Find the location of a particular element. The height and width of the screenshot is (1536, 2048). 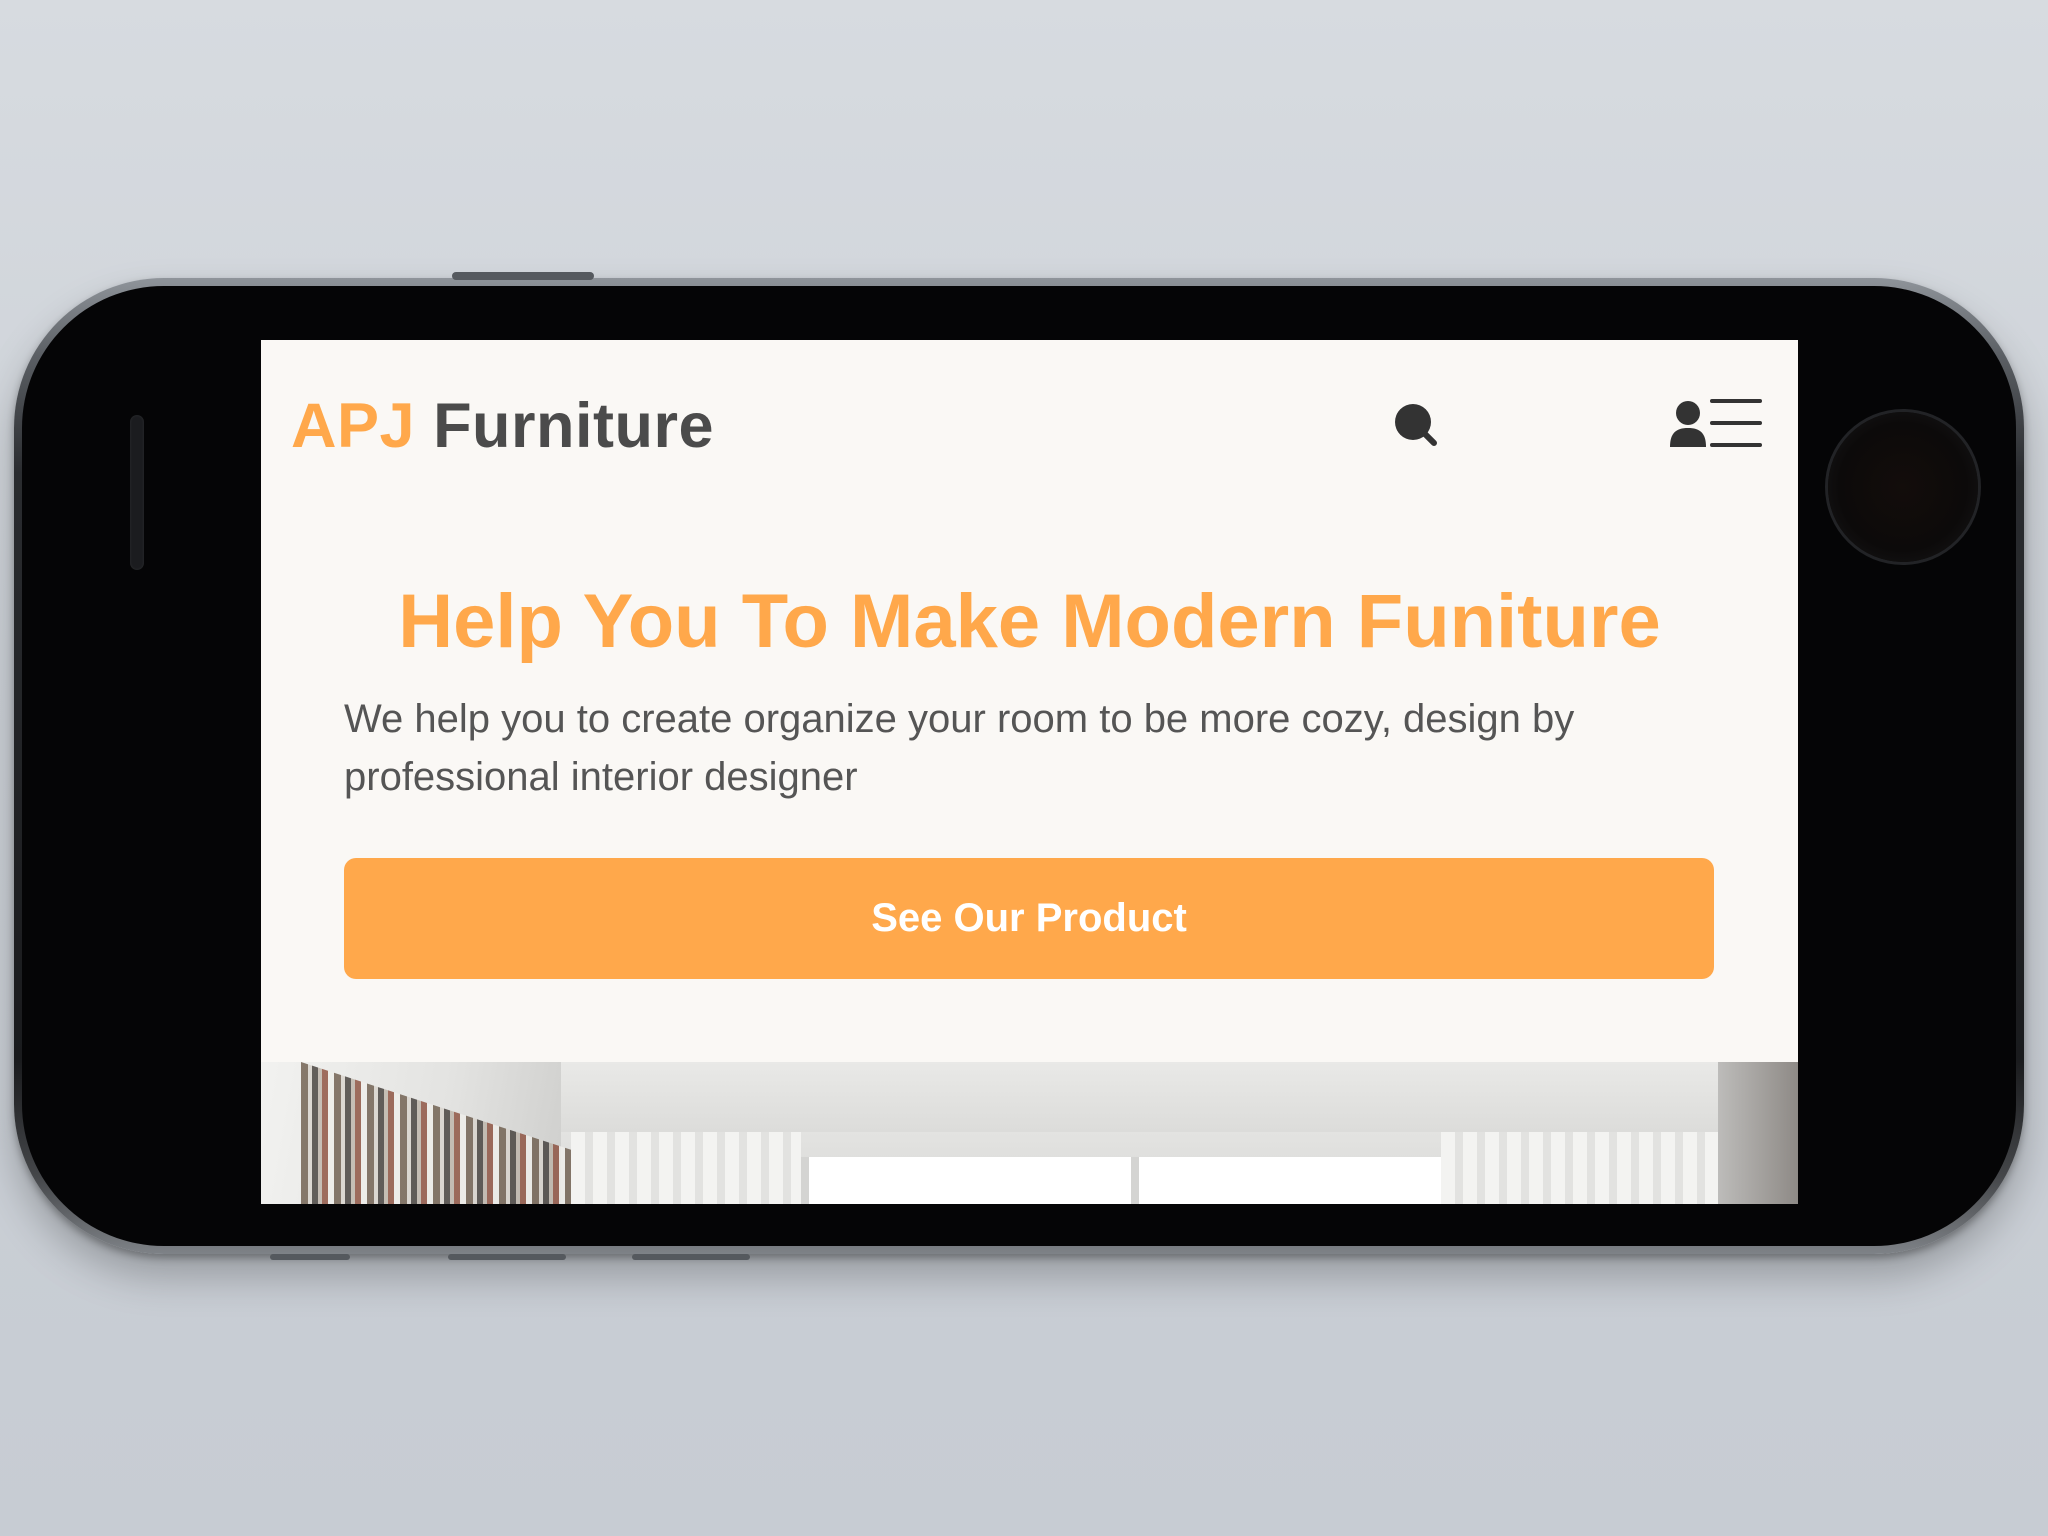

site-logo: APJ Furniture is located at coordinates (502, 426).